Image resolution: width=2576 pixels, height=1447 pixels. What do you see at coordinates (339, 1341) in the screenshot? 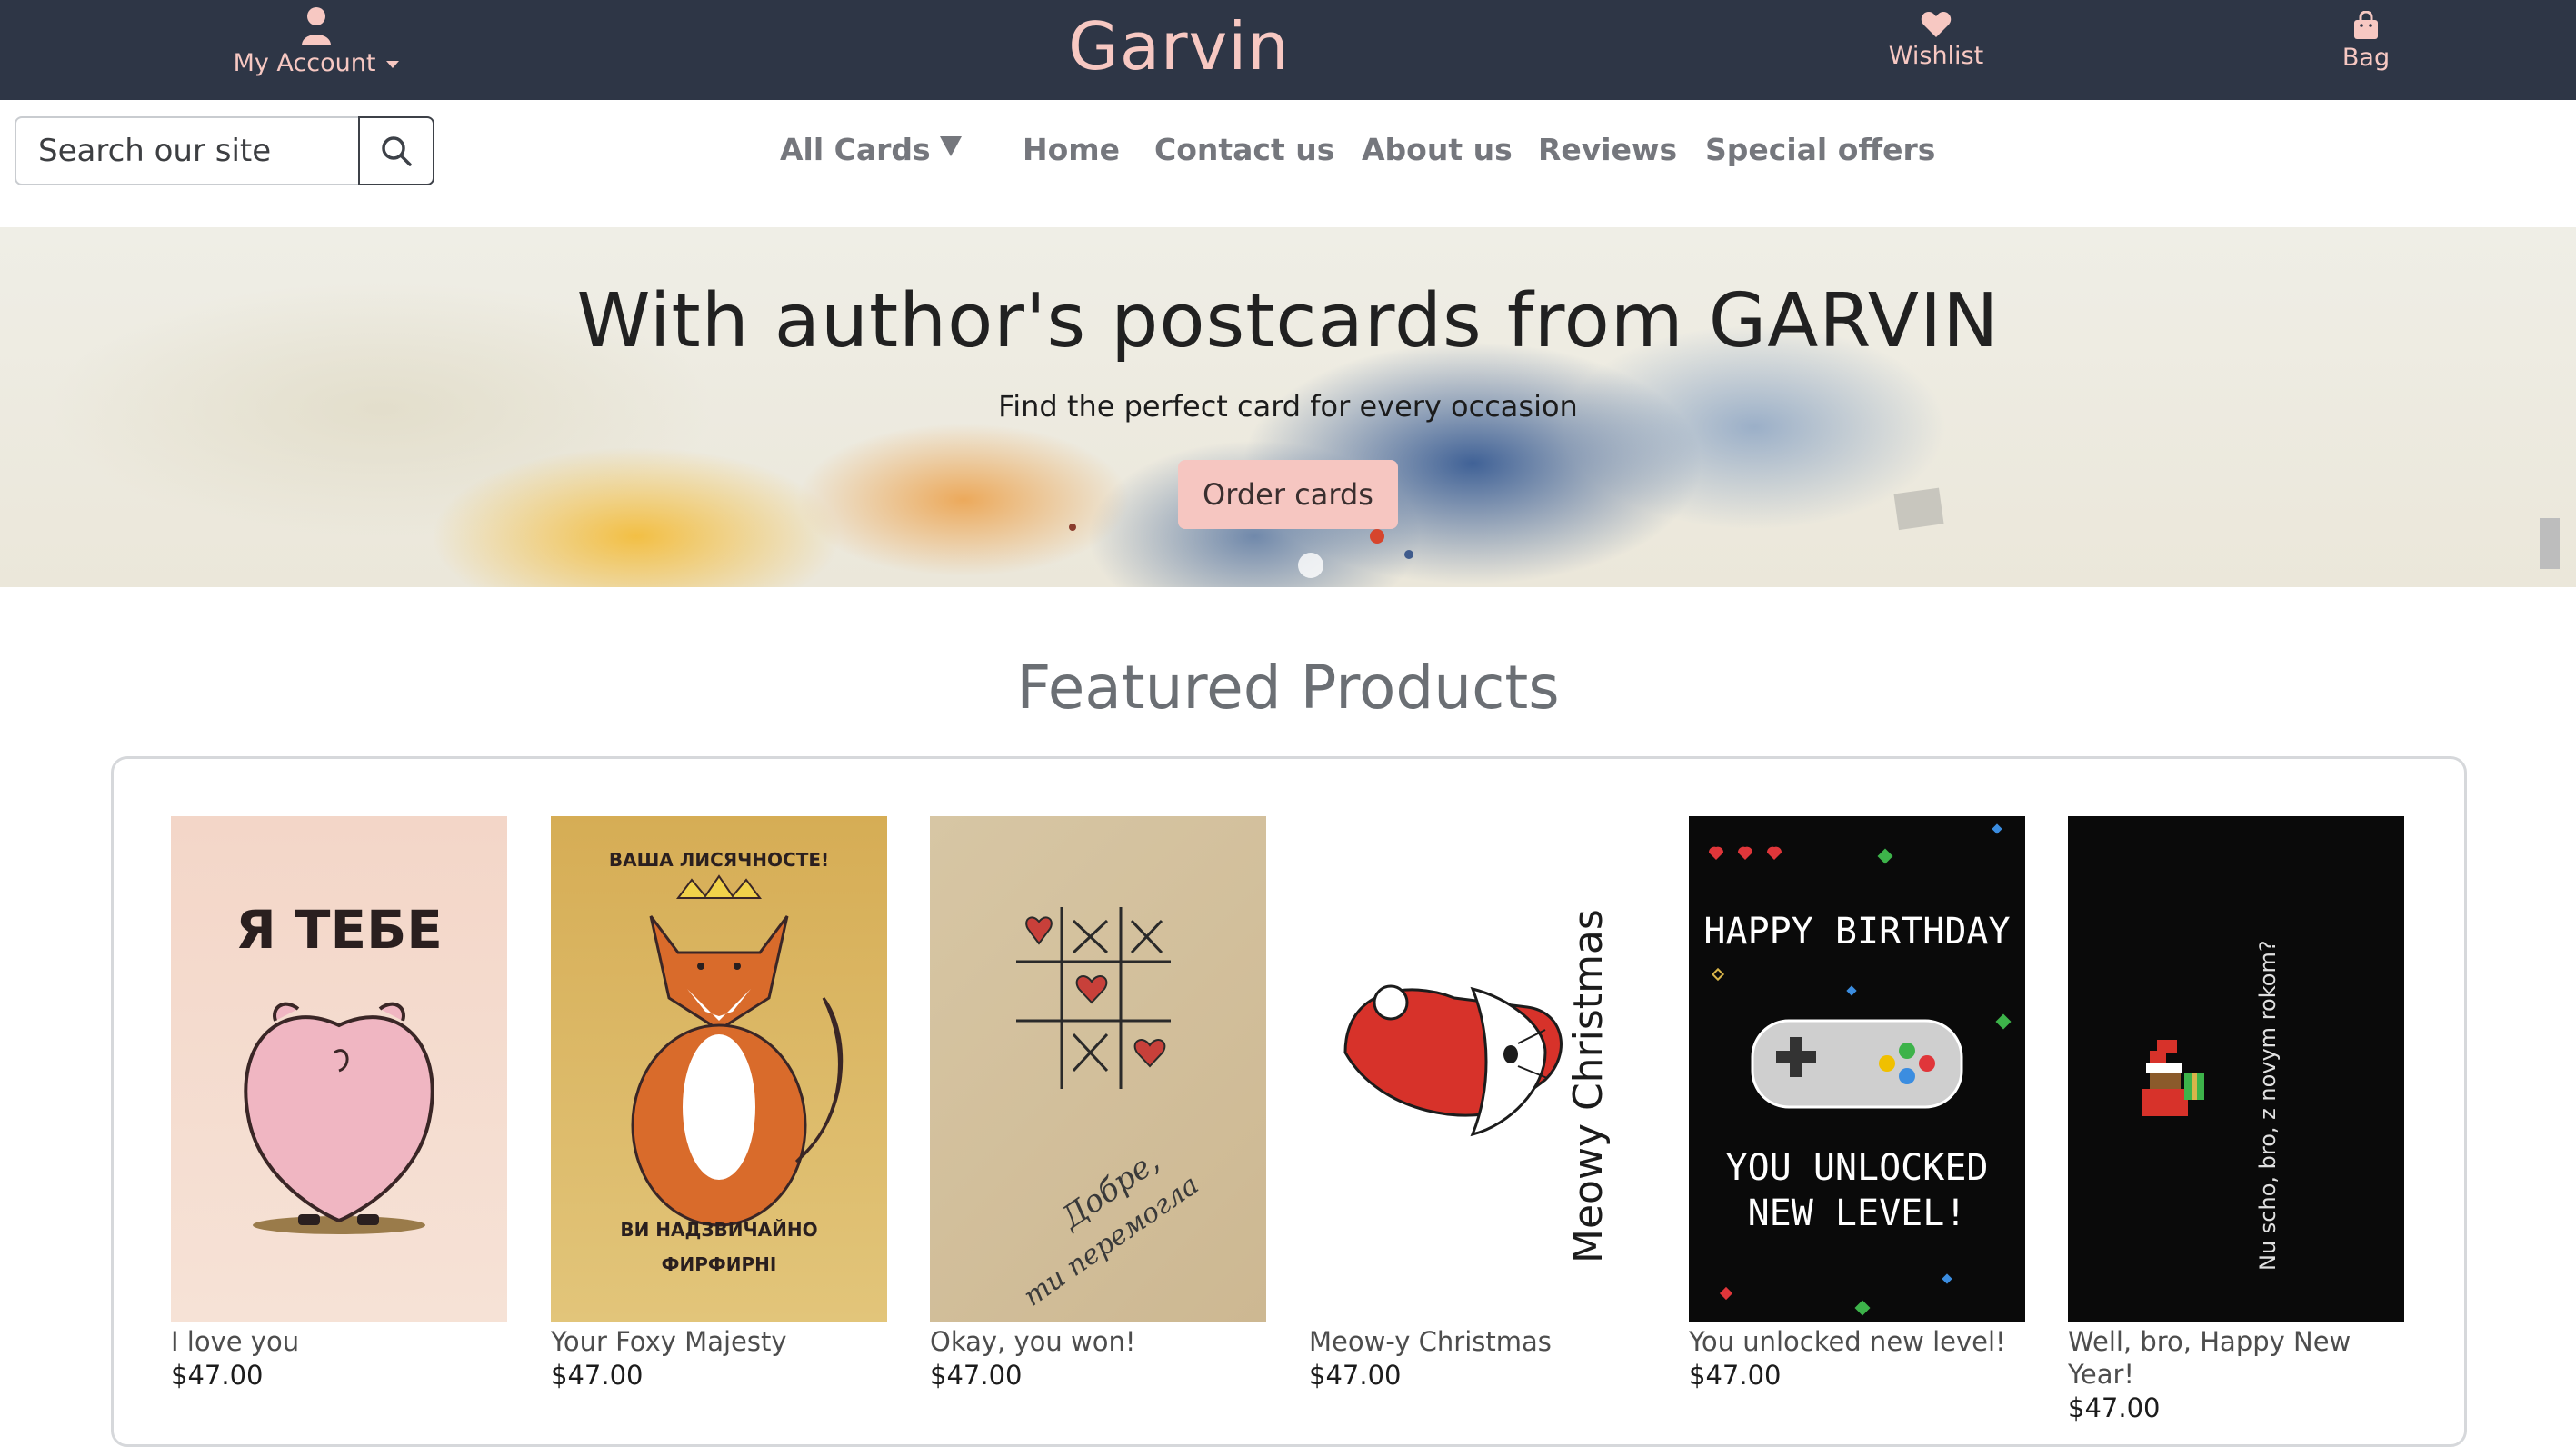
I see `product-name: I love you` at bounding box center [339, 1341].